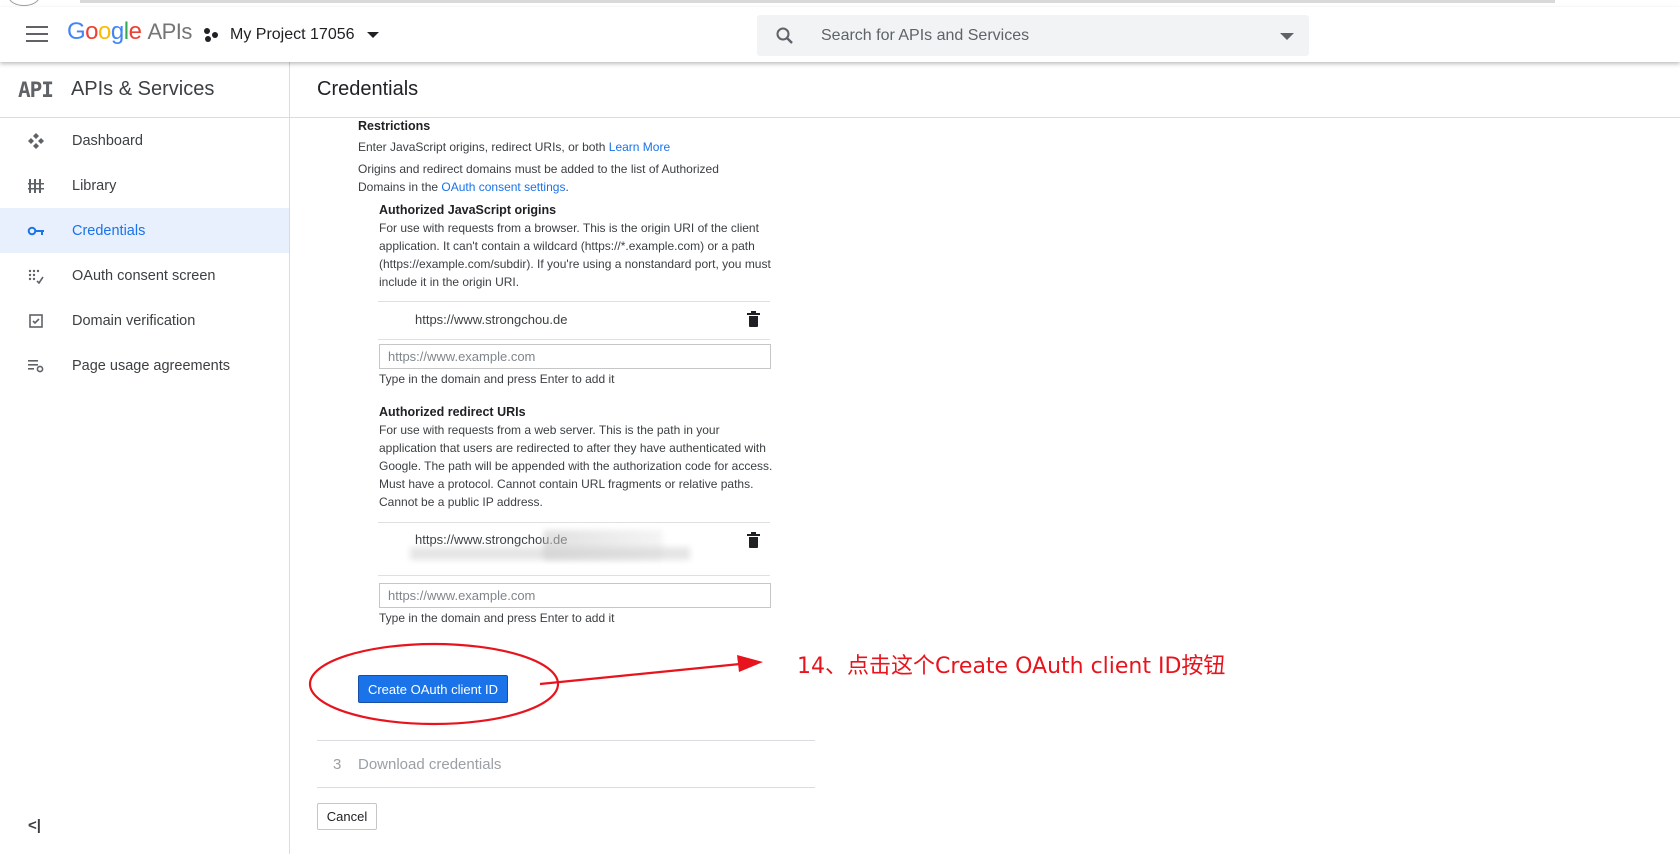 This screenshot has width=1680, height=854. I want to click on sidebar-item-oauth-consent: OAuth consent screen, so click(144, 275).